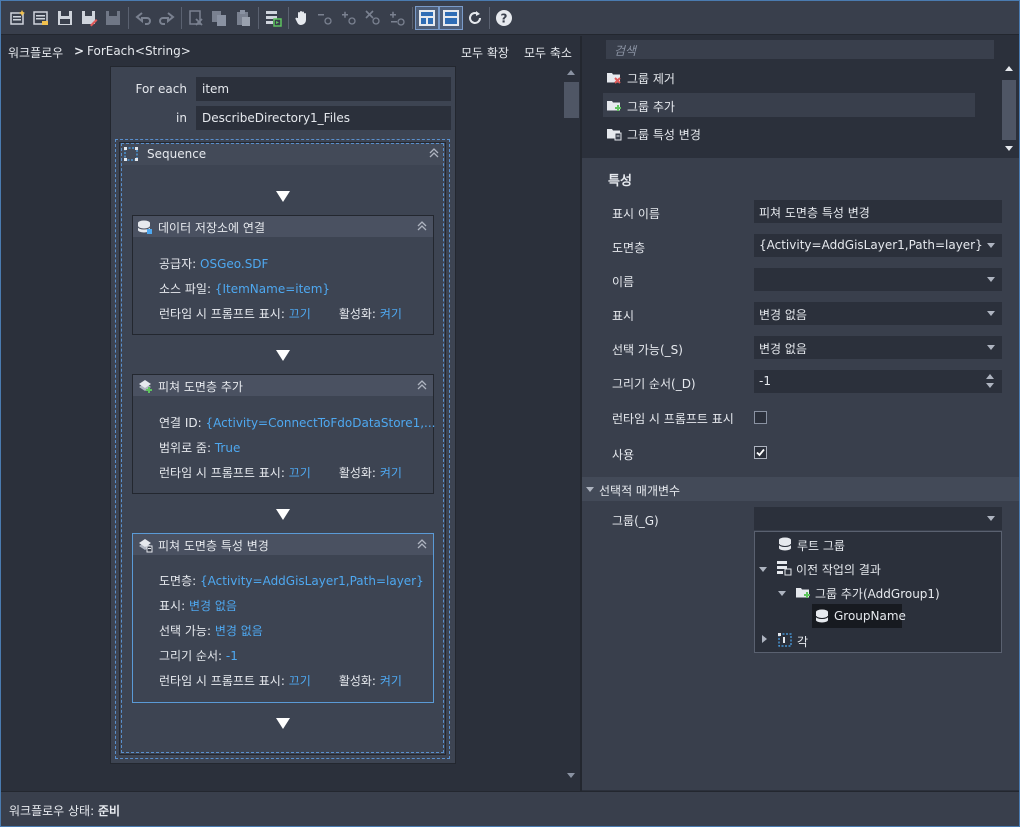  I want to click on activity-header: 피쳐 도면층 추가, so click(283, 385).